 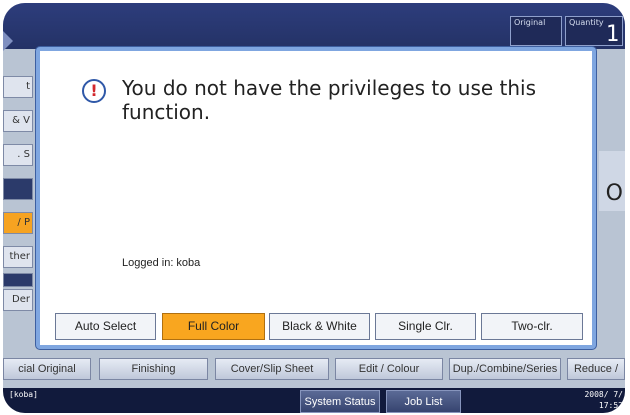 I want to click on single-clr-button: Single Clr., so click(x=425, y=326).